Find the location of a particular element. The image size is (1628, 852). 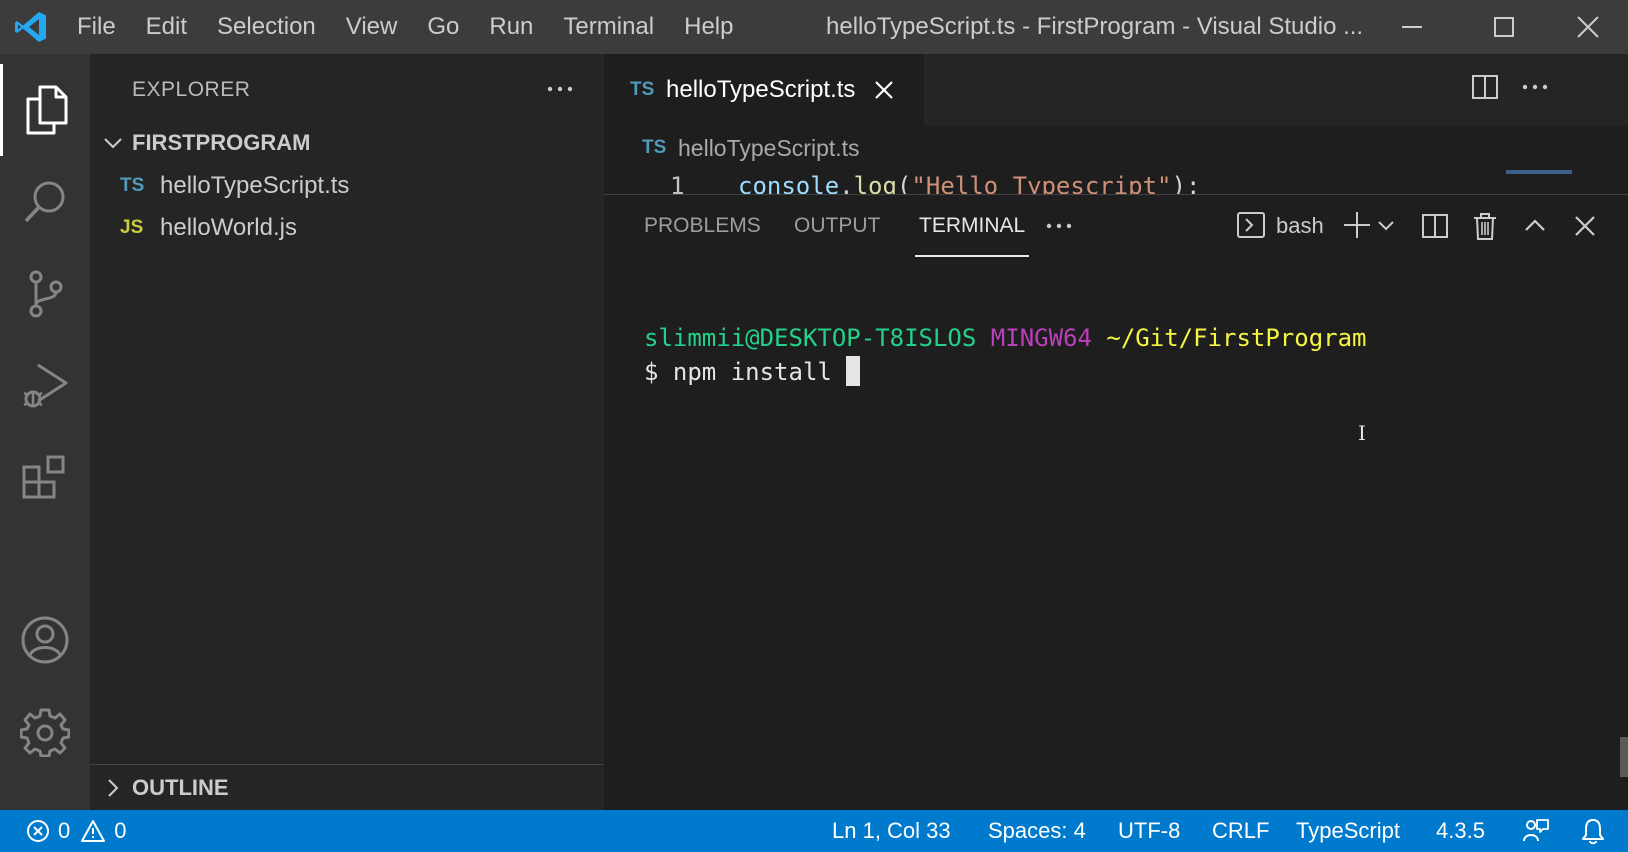

activity-extensions is located at coordinates (45, 478).